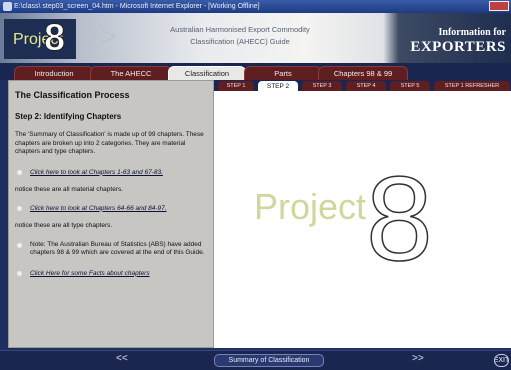 The width and height of the screenshot is (511, 370). I want to click on step-1-refresher-tab: STEP 1 REFRESHER, so click(472, 86).